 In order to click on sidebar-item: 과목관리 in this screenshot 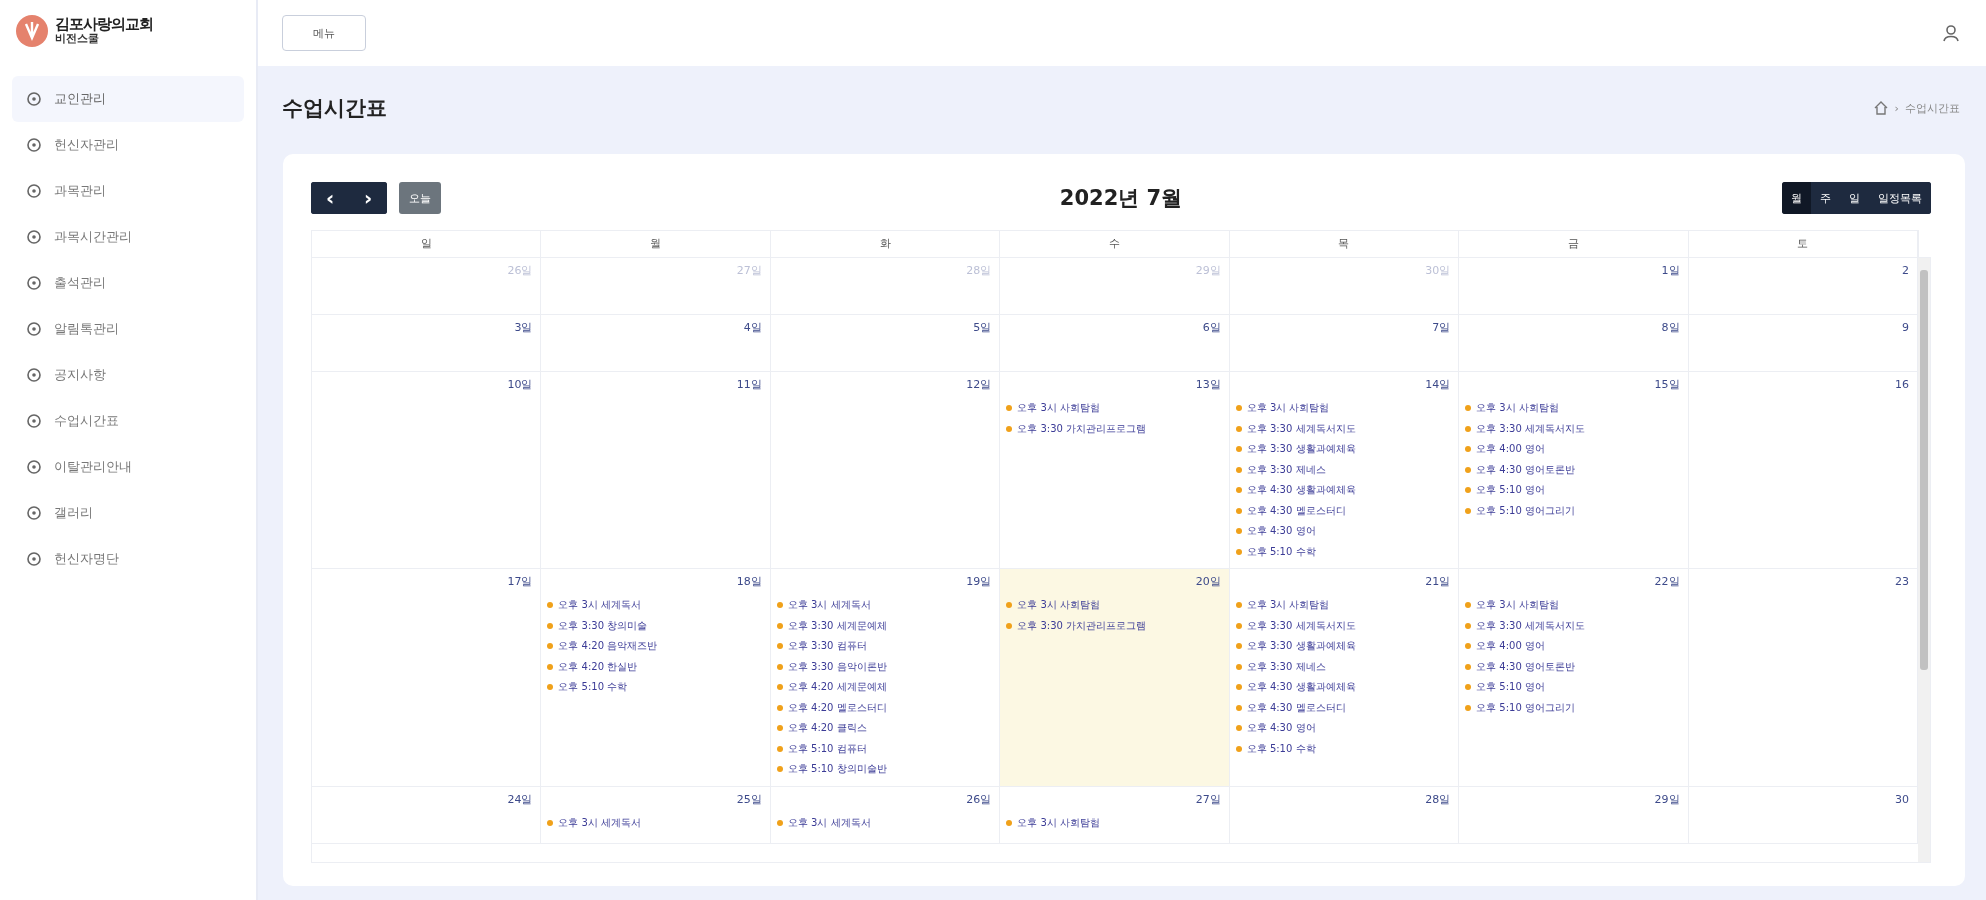, I will do `click(128, 191)`.